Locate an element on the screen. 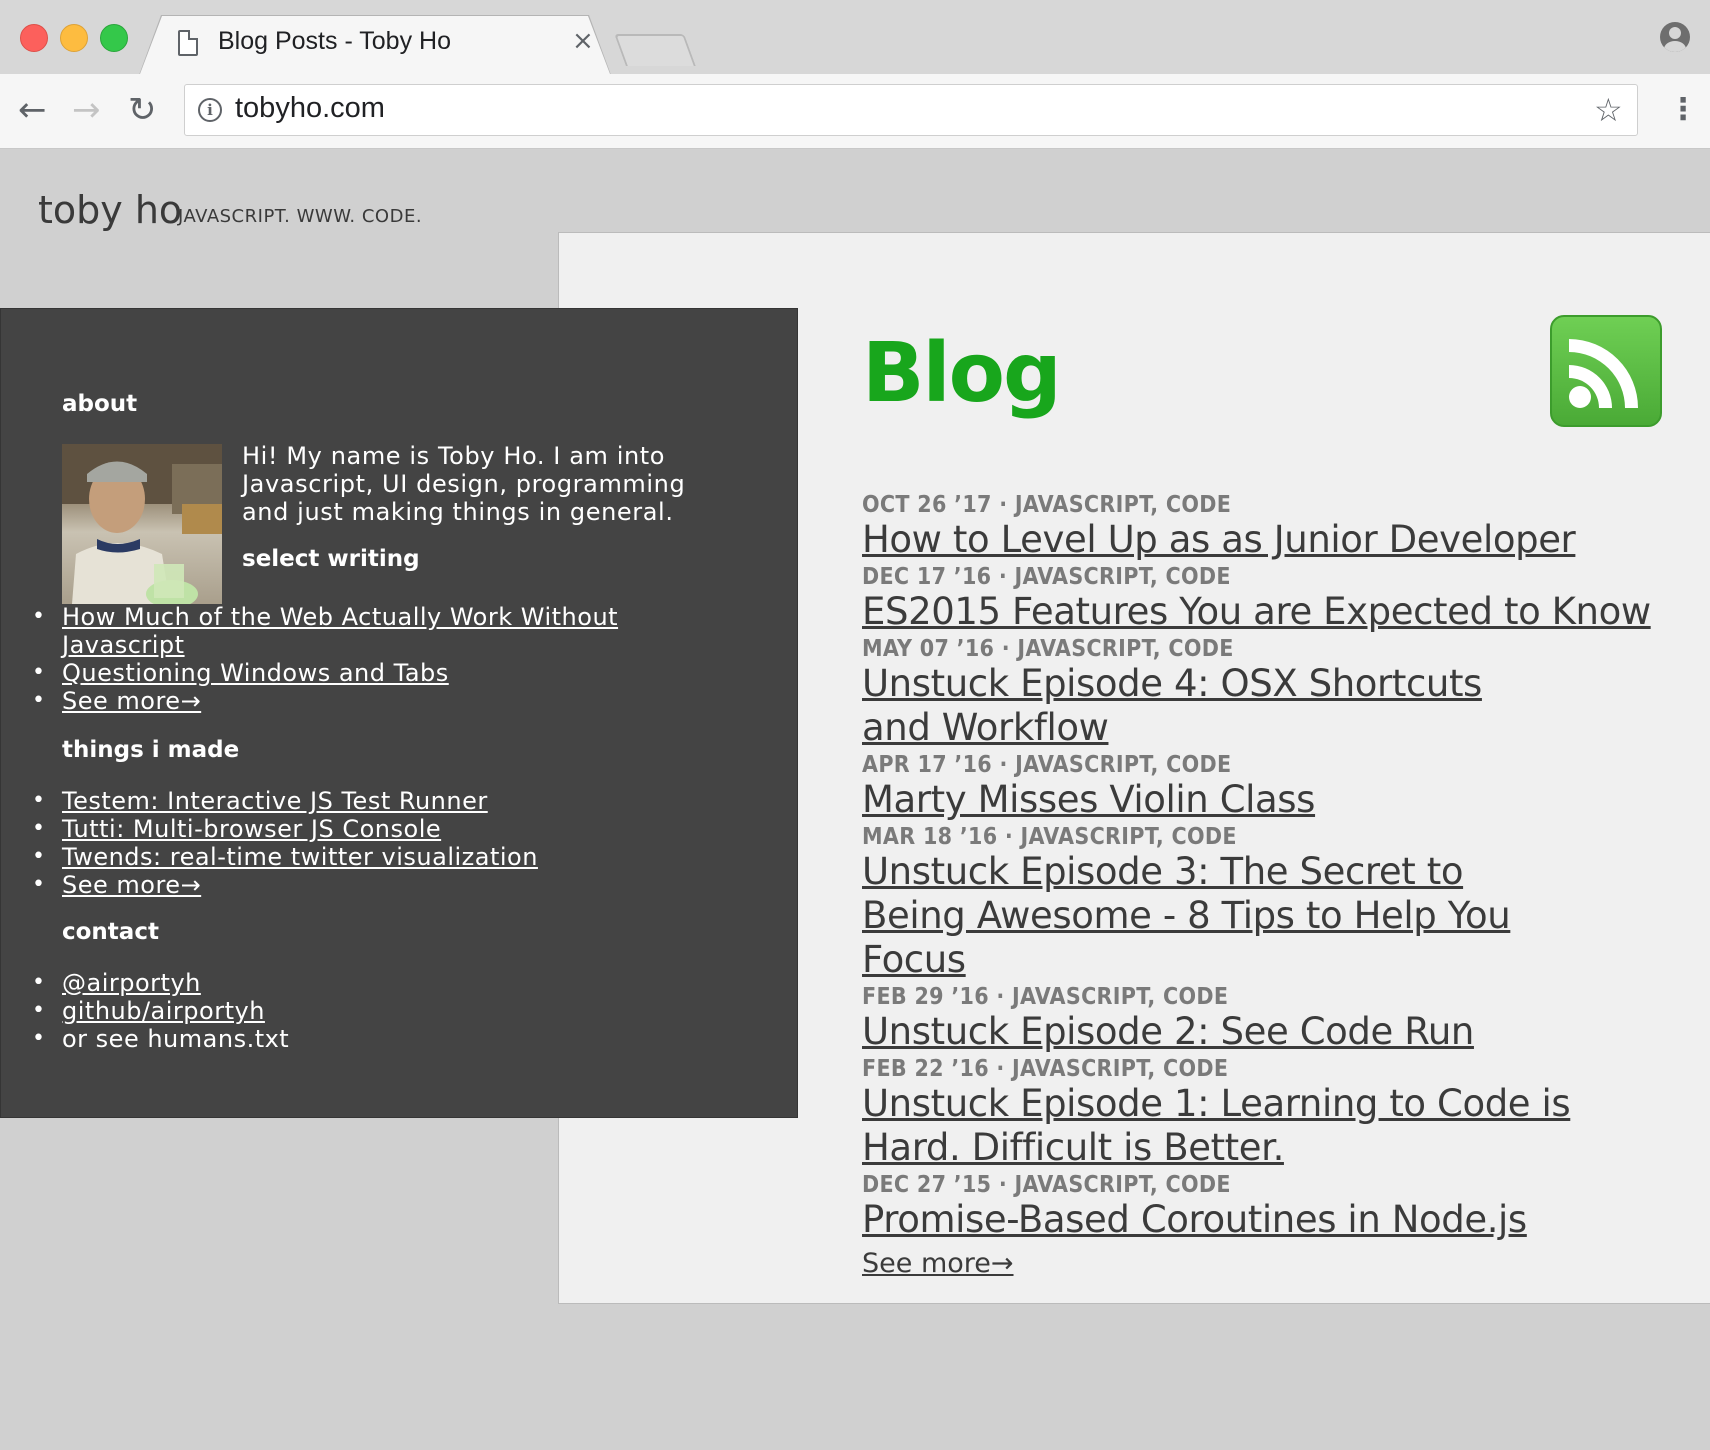 Image resolution: width=1710 pixels, height=1450 pixels. post-title-link: Marty Misses Violin Class is located at coordinates (1272, 800).